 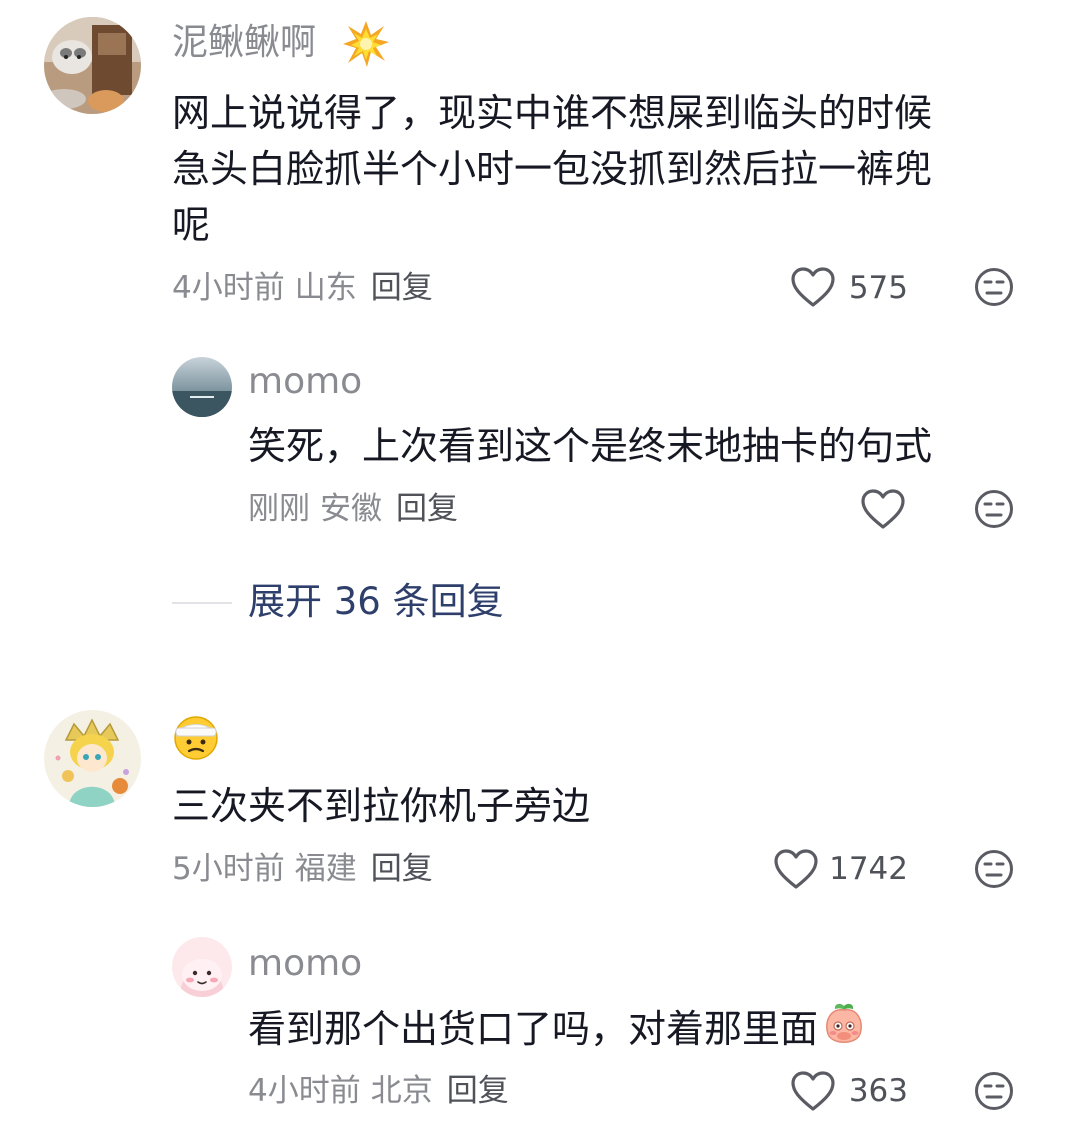 I want to click on comment-time: 刚刚, so click(x=279, y=509).